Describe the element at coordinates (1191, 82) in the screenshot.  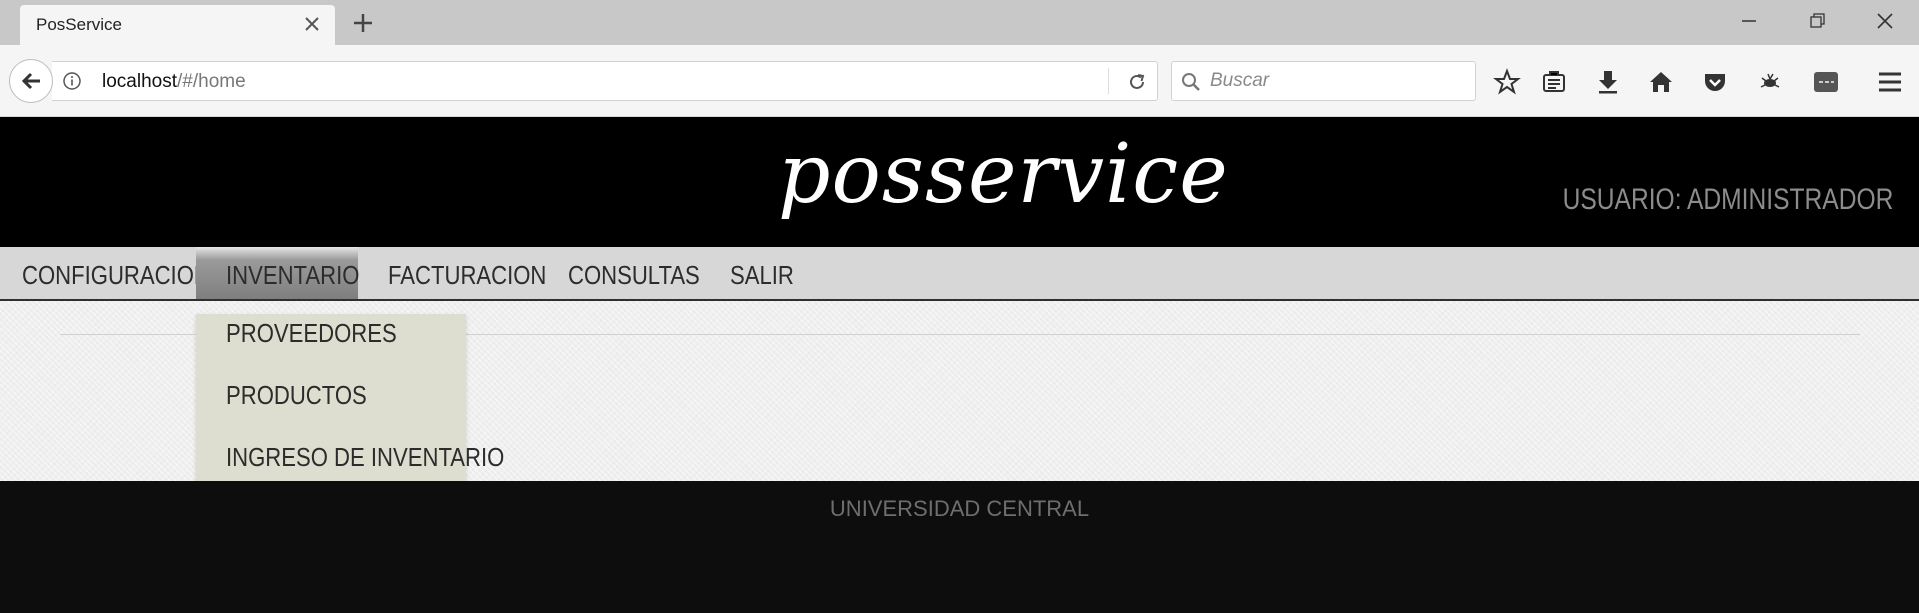
I see `search-icon` at that location.